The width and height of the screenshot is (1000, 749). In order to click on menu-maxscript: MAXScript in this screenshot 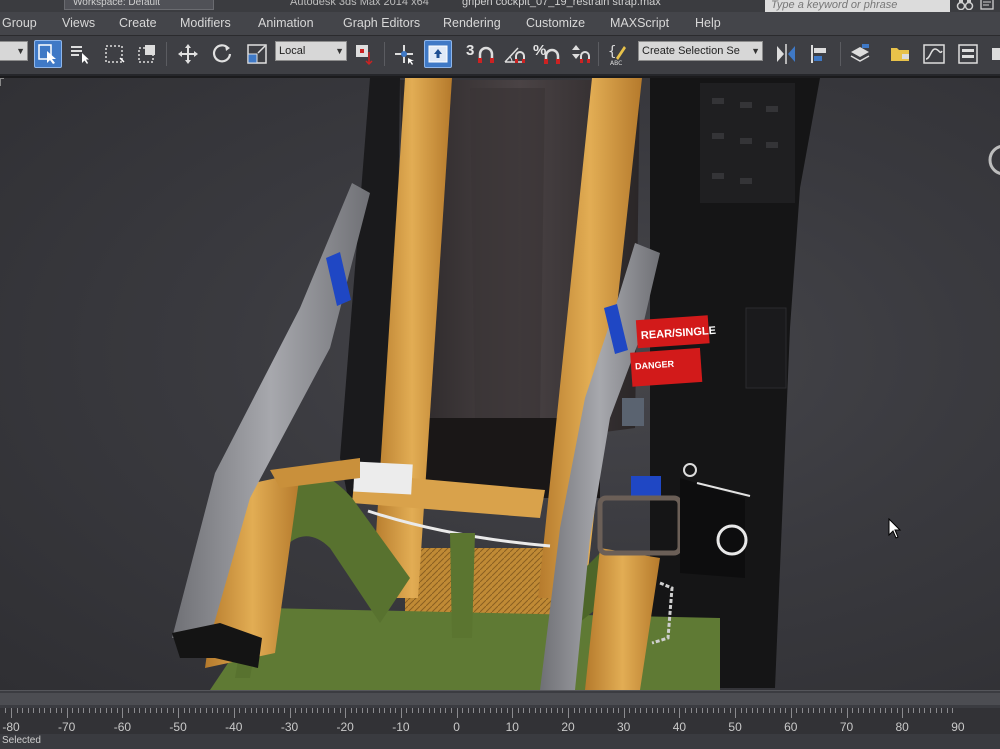, I will do `click(639, 23)`.